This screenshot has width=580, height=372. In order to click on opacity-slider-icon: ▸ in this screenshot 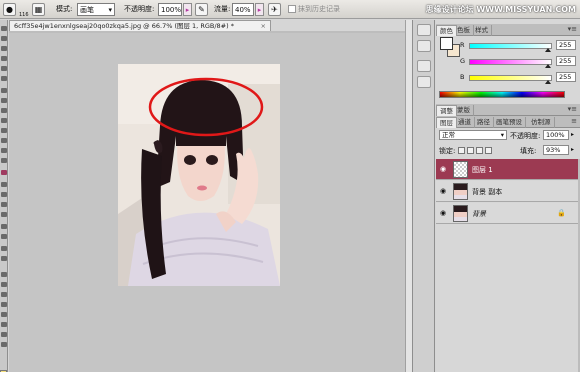, I will do `click(572, 134)`.